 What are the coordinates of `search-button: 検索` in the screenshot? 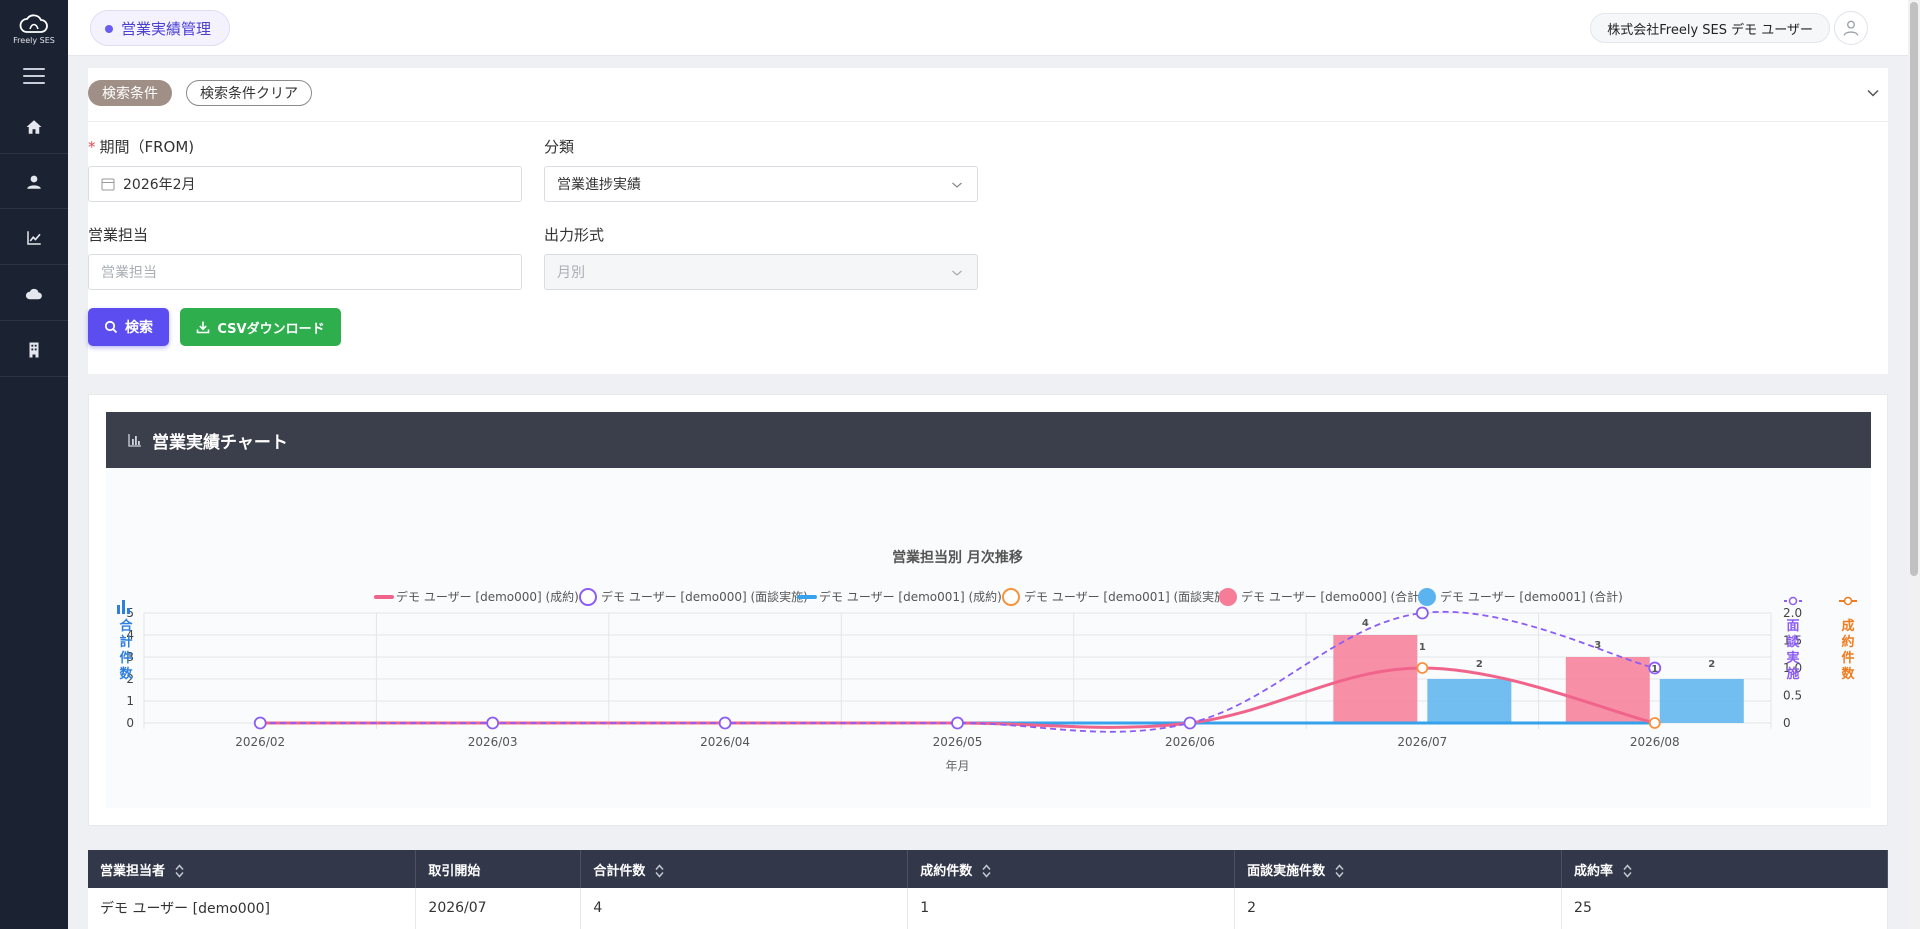 It's located at (128, 327).